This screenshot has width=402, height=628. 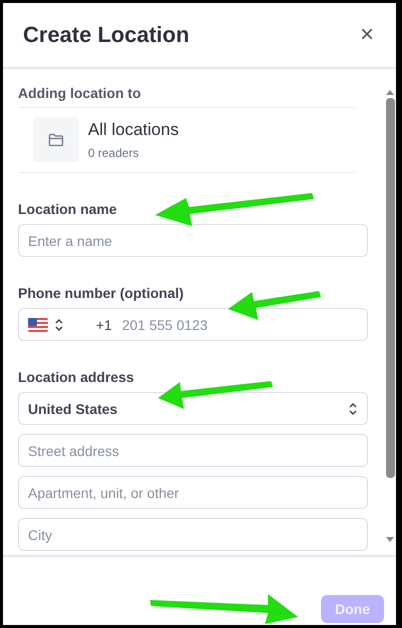 I want to click on input-field: Apartment, unit, or other, so click(x=193, y=492).